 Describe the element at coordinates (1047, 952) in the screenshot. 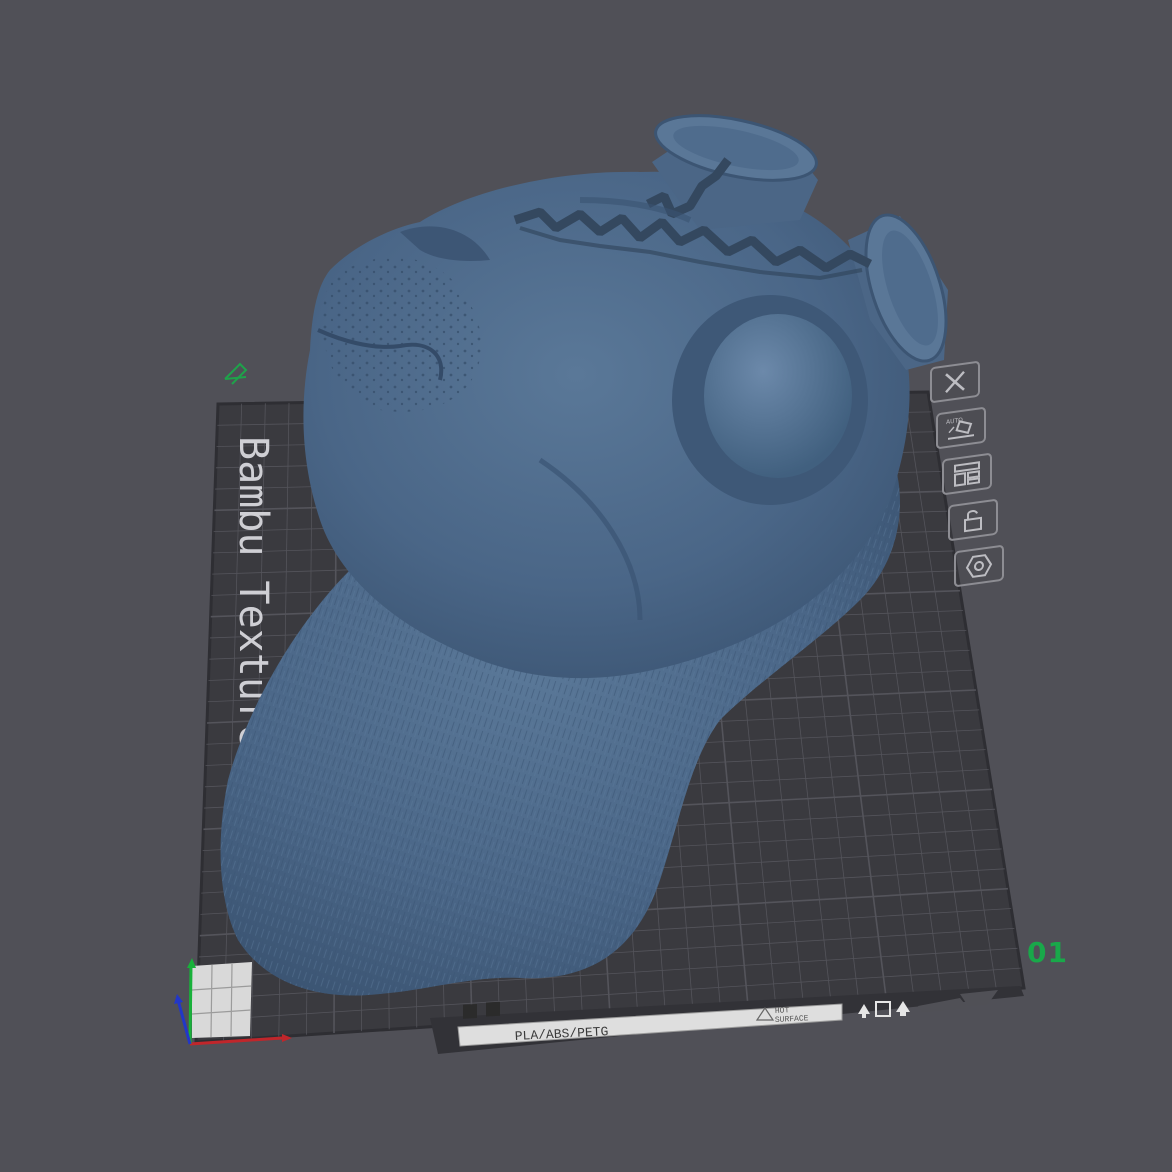

I see `plate-index-label: 01` at that location.